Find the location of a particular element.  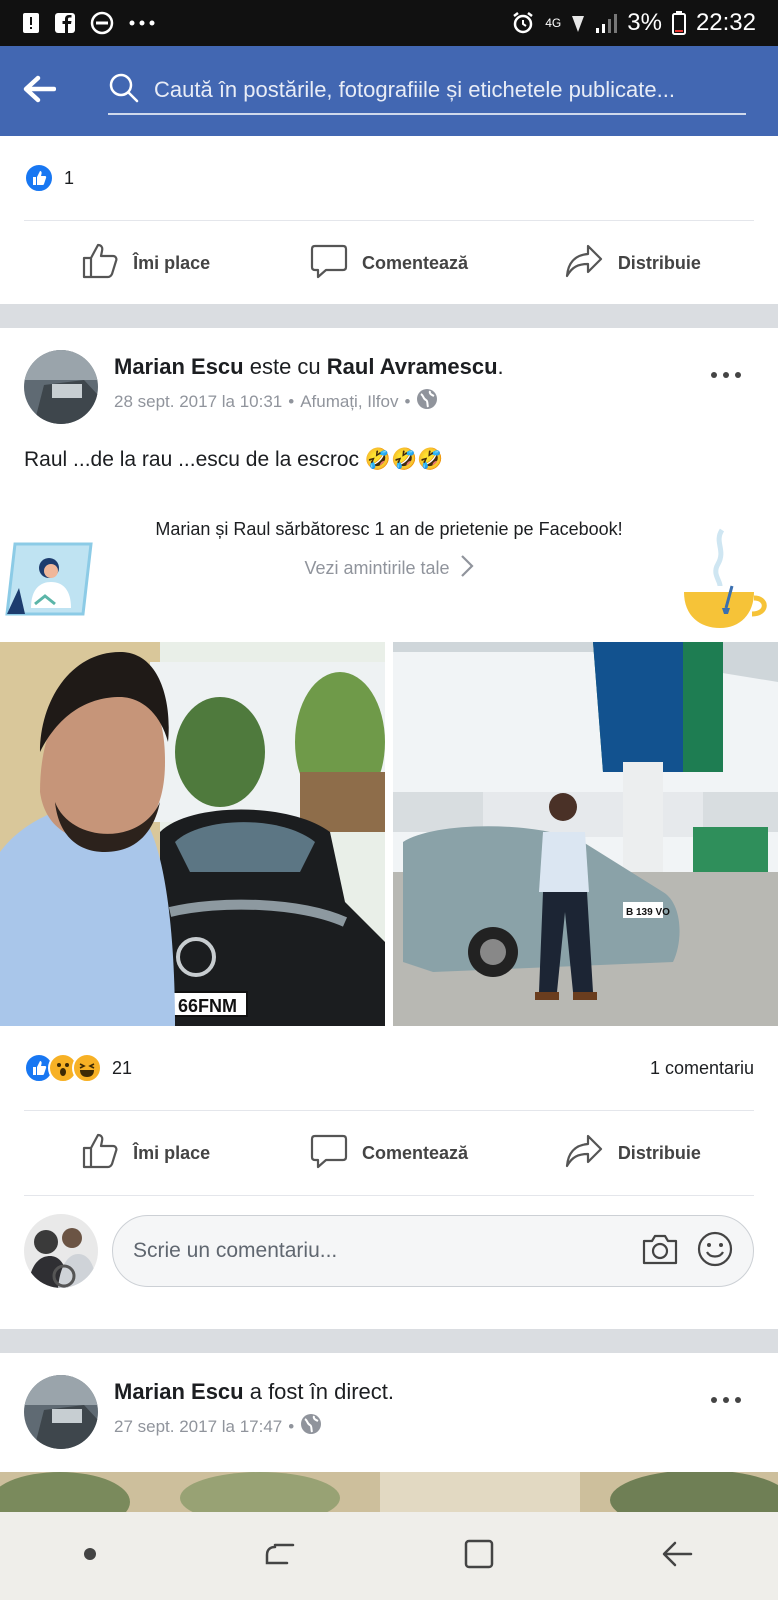

post-date: 28 sept. 2017 la 10:31 is located at coordinates (198, 402).